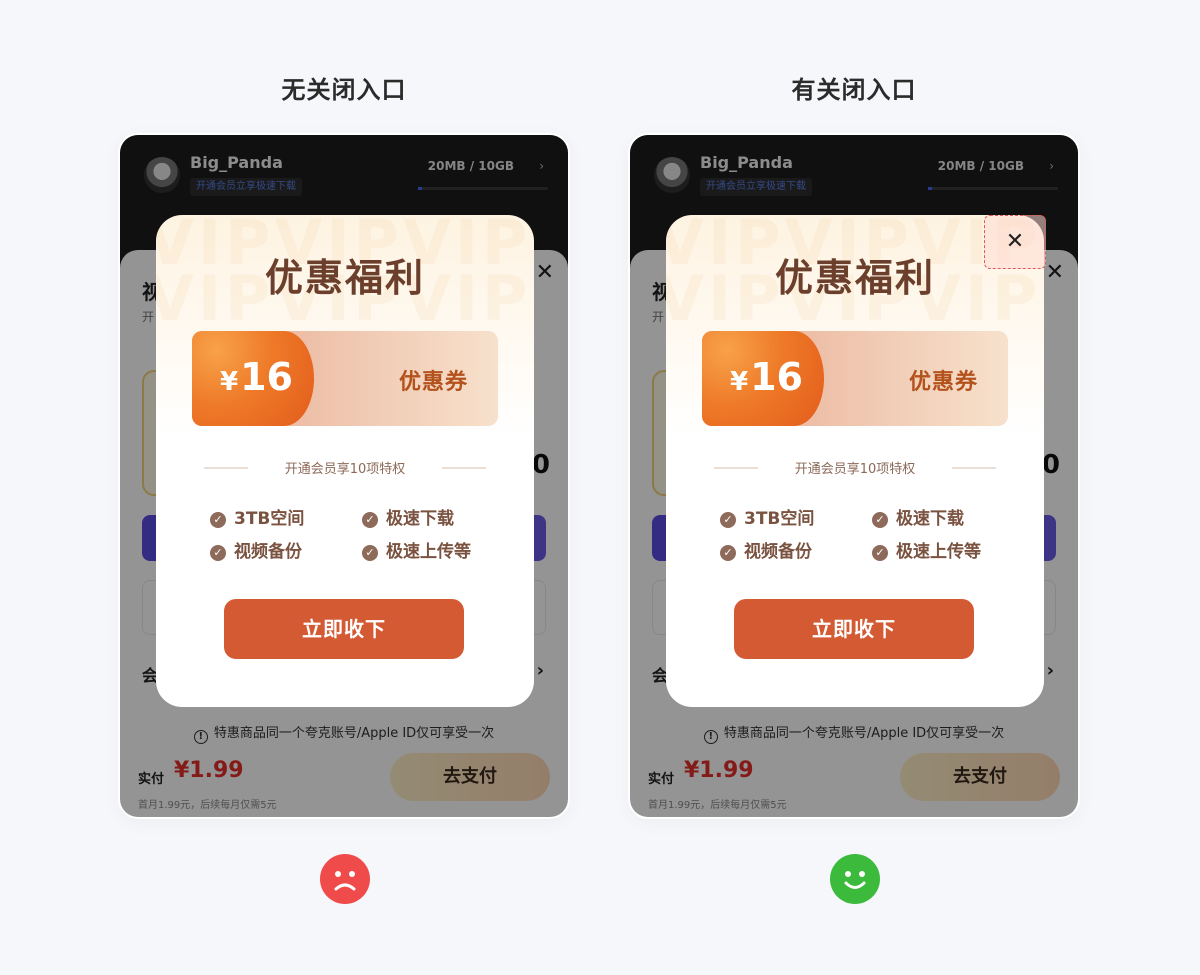 The height and width of the screenshot is (975, 1200). What do you see at coordinates (344, 90) in the screenshot?
I see `left-column-title: 无关闭入口` at bounding box center [344, 90].